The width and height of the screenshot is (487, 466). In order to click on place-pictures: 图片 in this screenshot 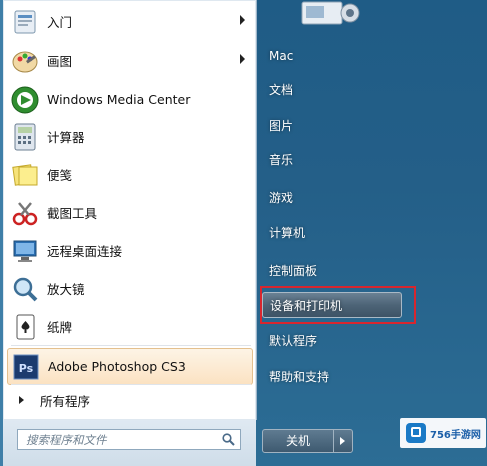, I will do `click(332, 126)`.